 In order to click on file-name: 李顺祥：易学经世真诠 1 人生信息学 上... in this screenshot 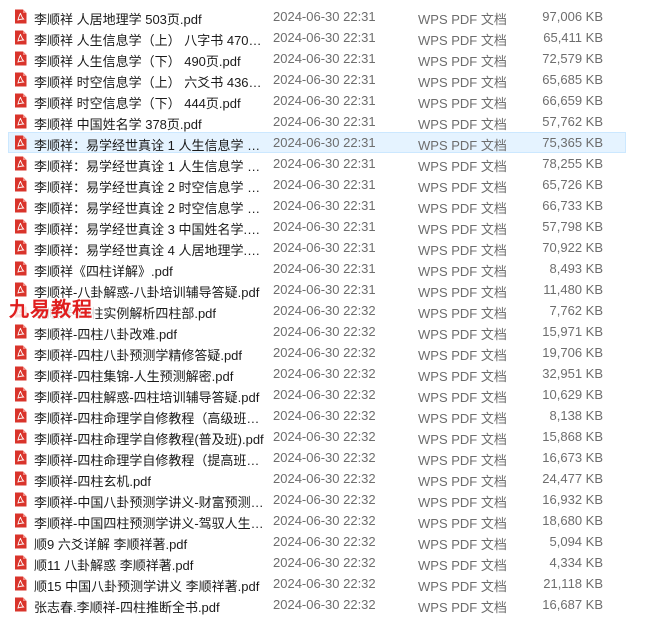, I will do `click(149, 145)`.